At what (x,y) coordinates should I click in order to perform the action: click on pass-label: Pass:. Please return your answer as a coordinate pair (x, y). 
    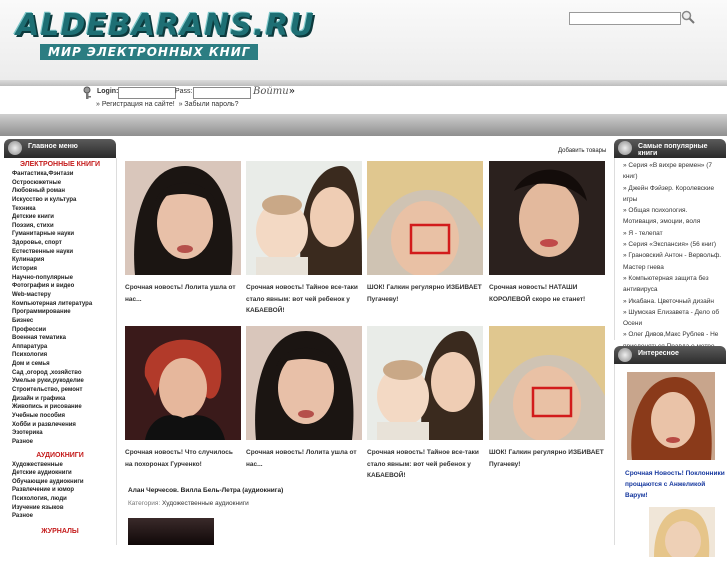
    Looking at the image, I should click on (184, 91).